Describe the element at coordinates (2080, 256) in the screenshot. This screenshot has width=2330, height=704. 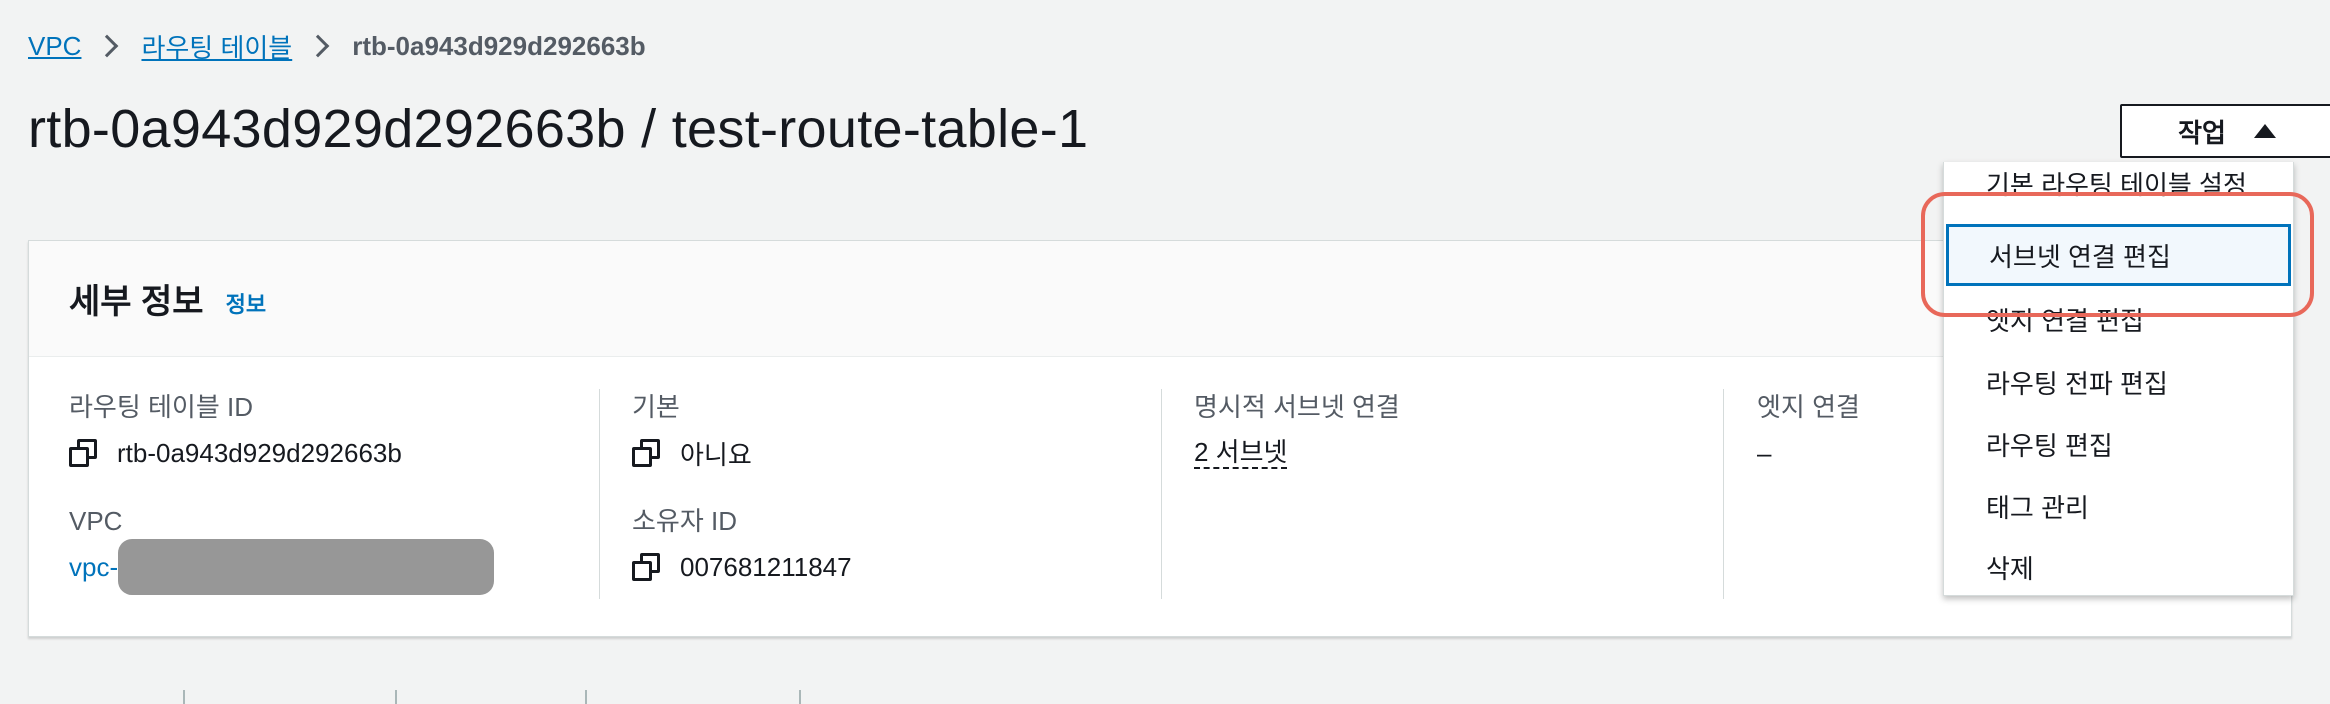
I see `menu-item-label: 서브넷 연결 편집` at that location.